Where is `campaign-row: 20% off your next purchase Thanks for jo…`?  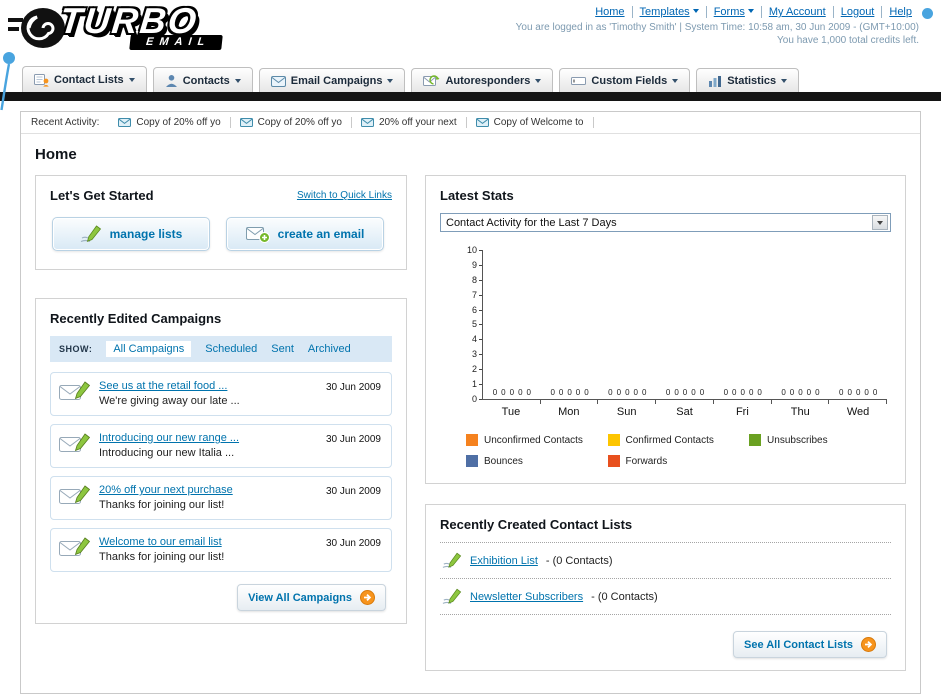 campaign-row: 20% off your next purchase Thanks for jo… is located at coordinates (221, 498).